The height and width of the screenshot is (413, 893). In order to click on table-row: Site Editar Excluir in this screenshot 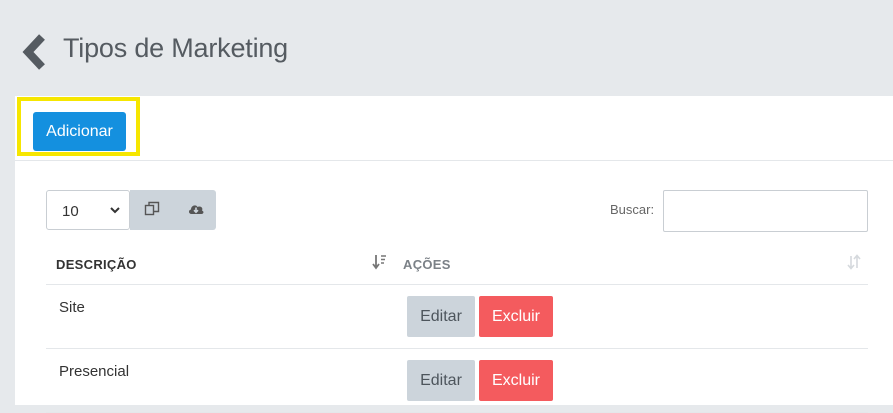, I will do `click(457, 317)`.